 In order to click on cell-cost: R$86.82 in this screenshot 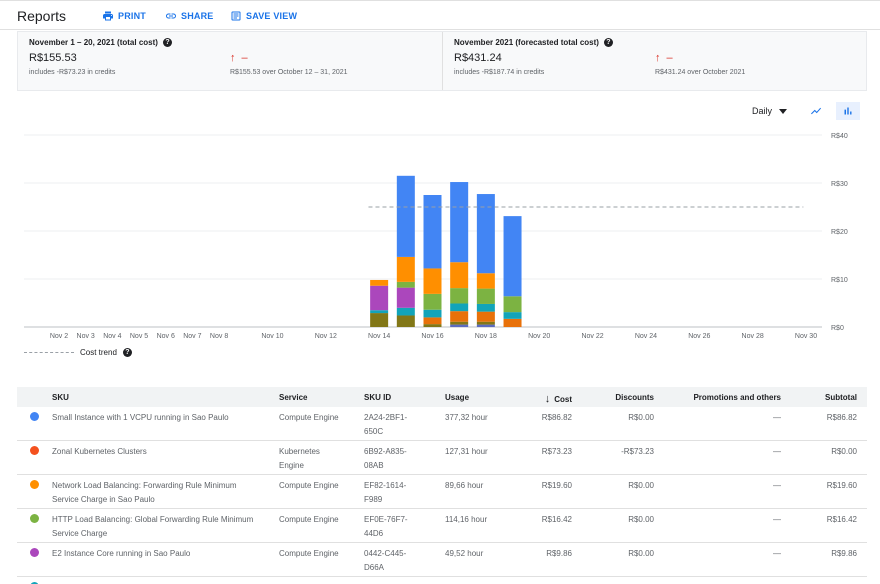, I will do `click(556, 417)`.